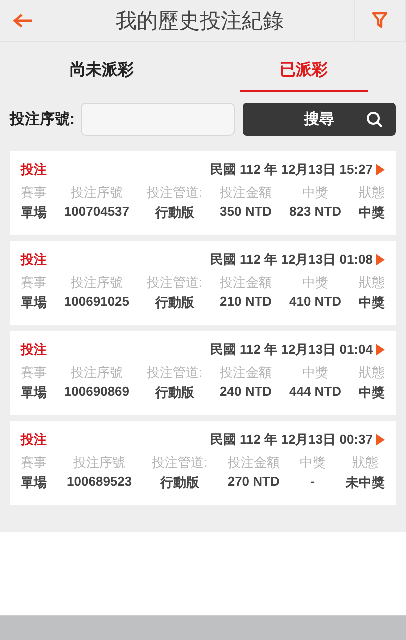 This screenshot has height=640, width=406. What do you see at coordinates (158, 119) in the screenshot?
I see `serial-input-field` at bounding box center [158, 119].